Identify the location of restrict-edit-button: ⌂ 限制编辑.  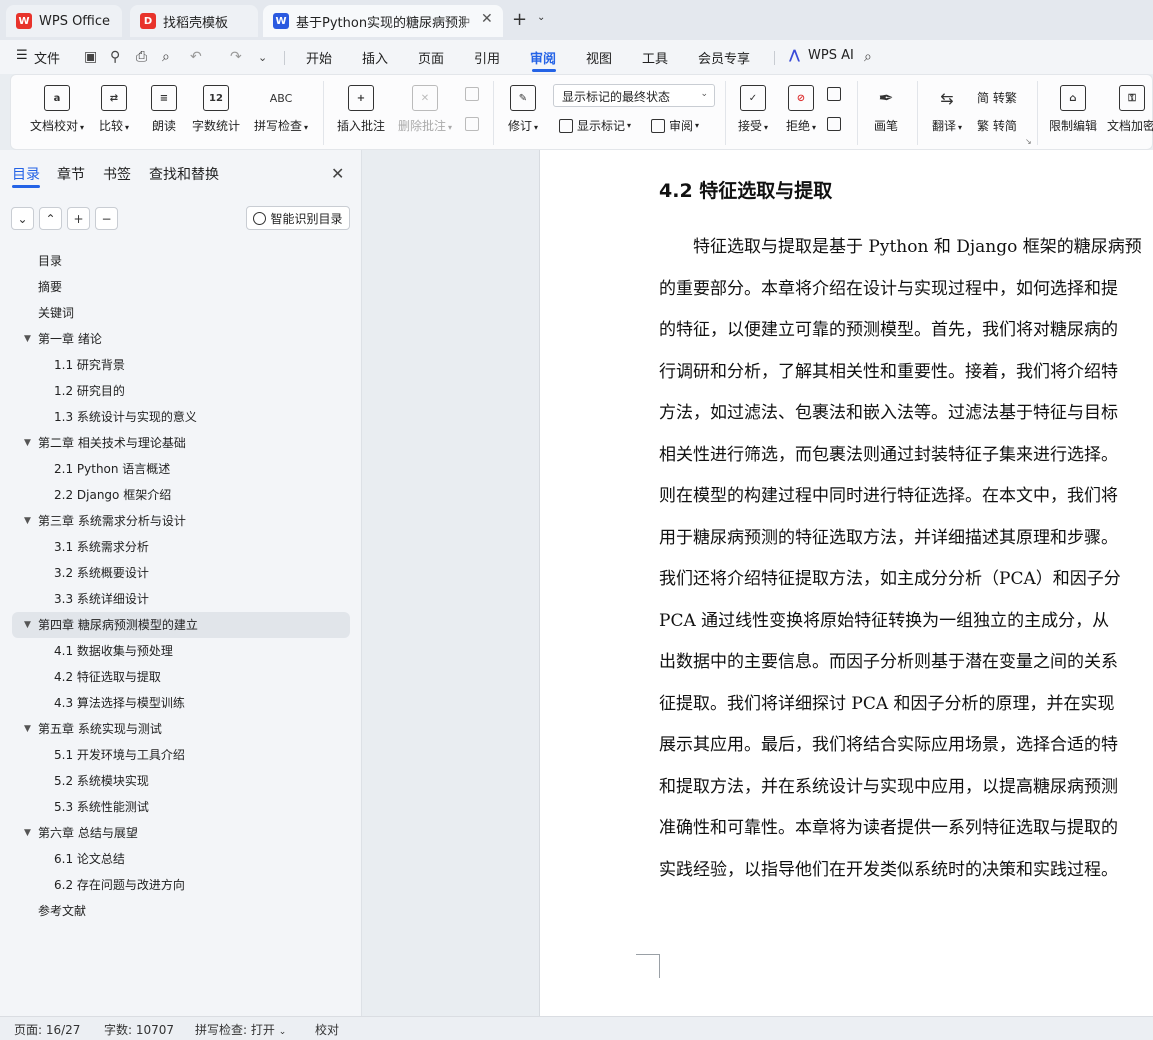
(1073, 109).